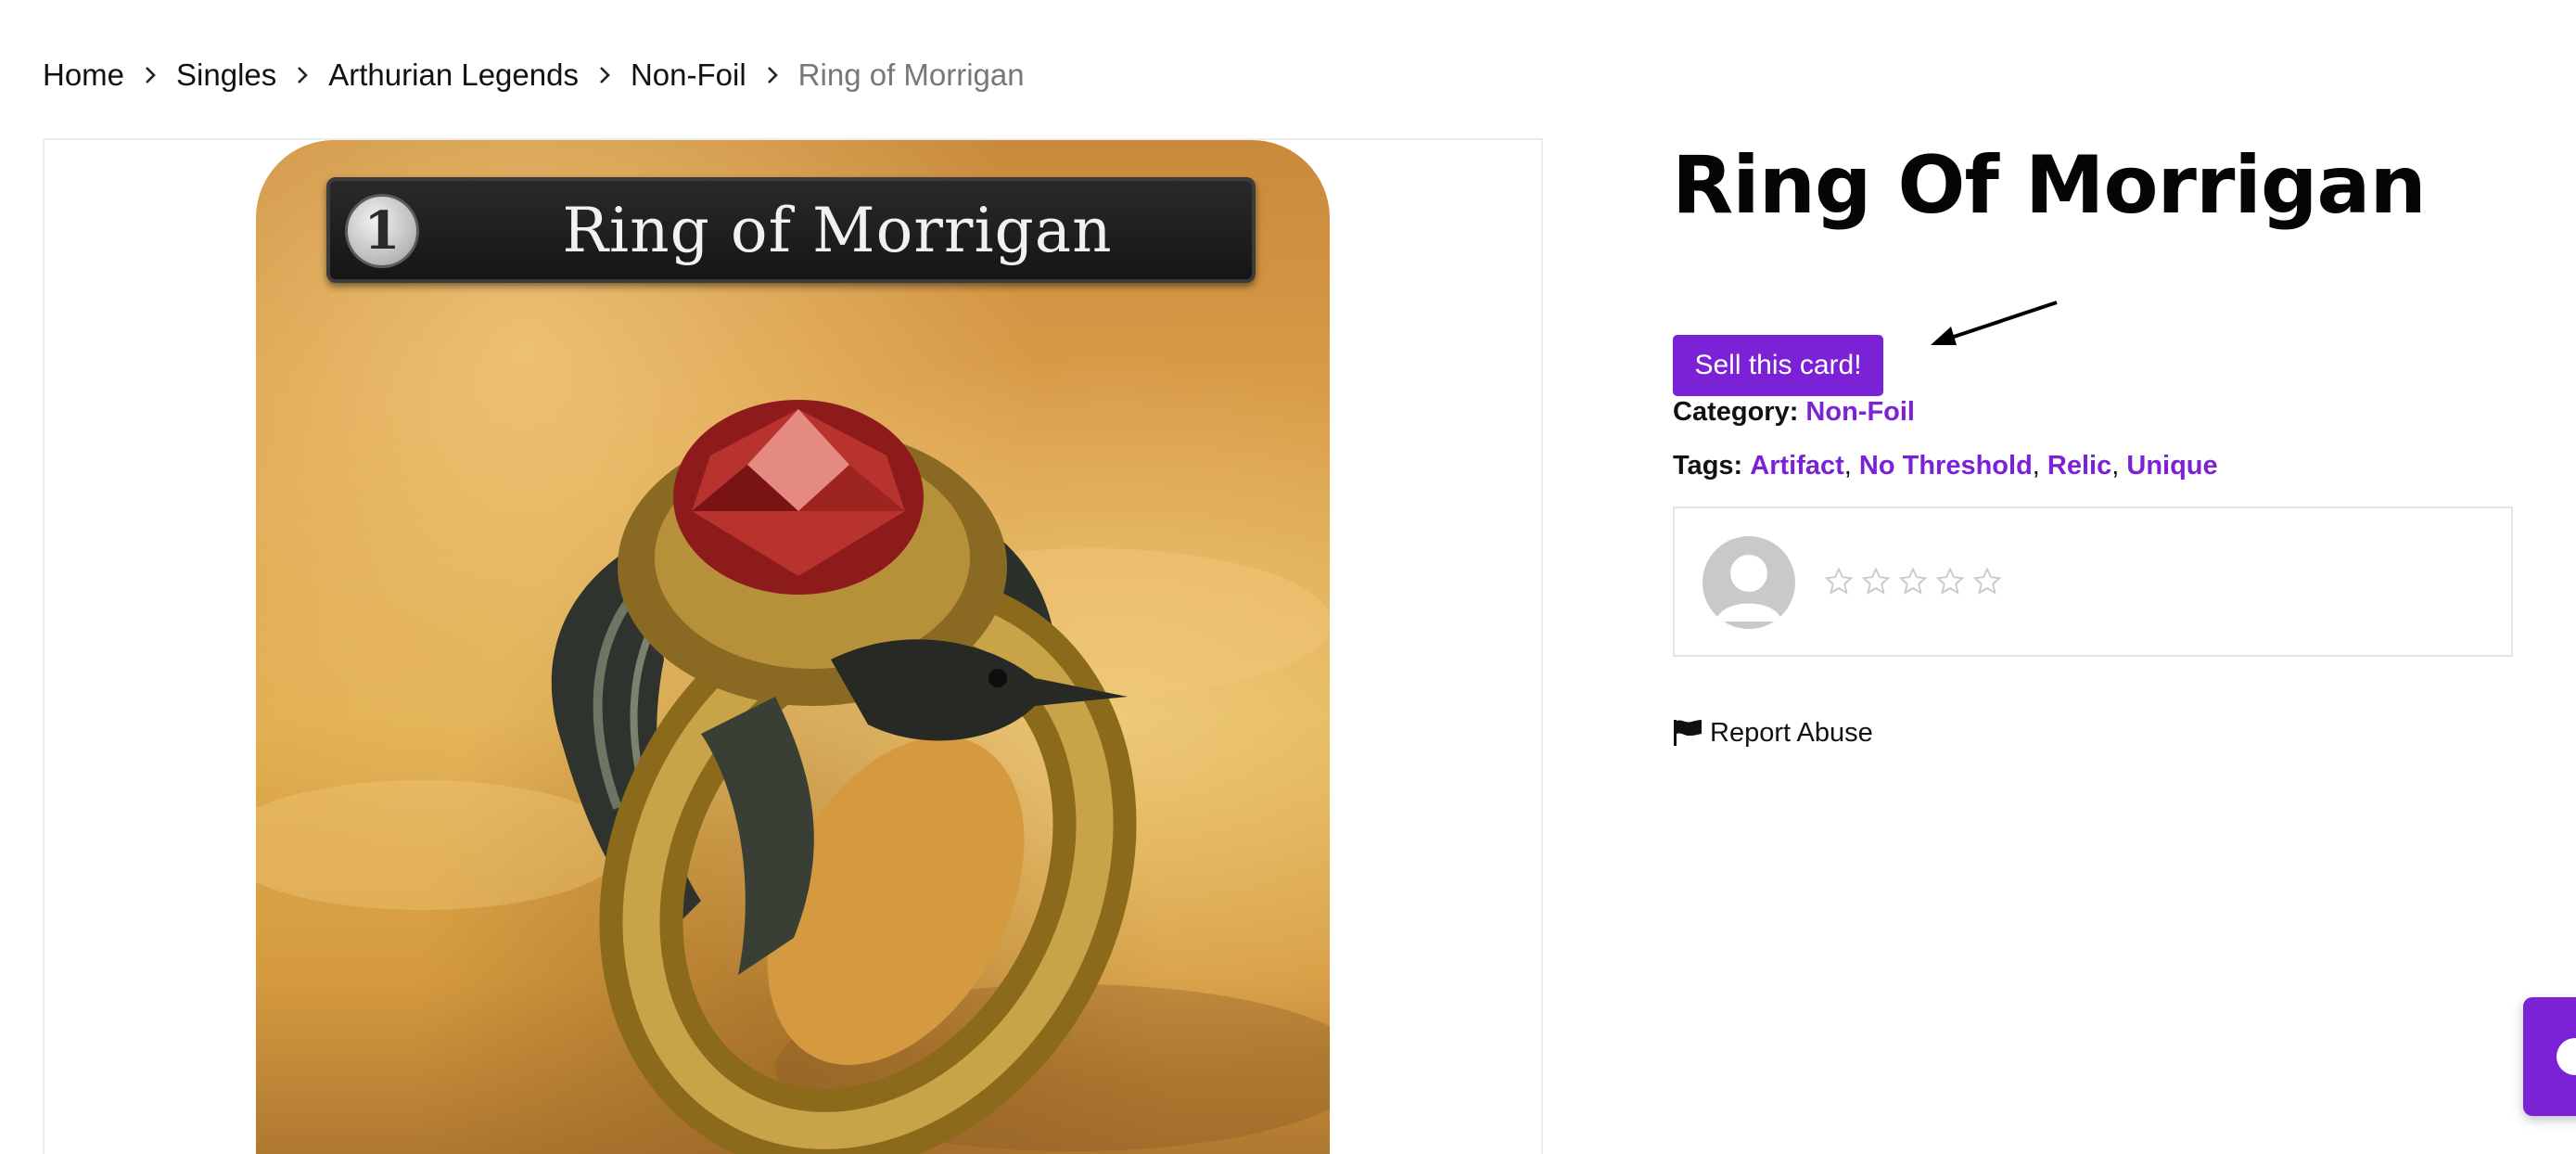 This screenshot has height=1154, width=2576. Describe the element at coordinates (1792, 732) in the screenshot. I see `report-abuse-label: Report Abuse` at that location.